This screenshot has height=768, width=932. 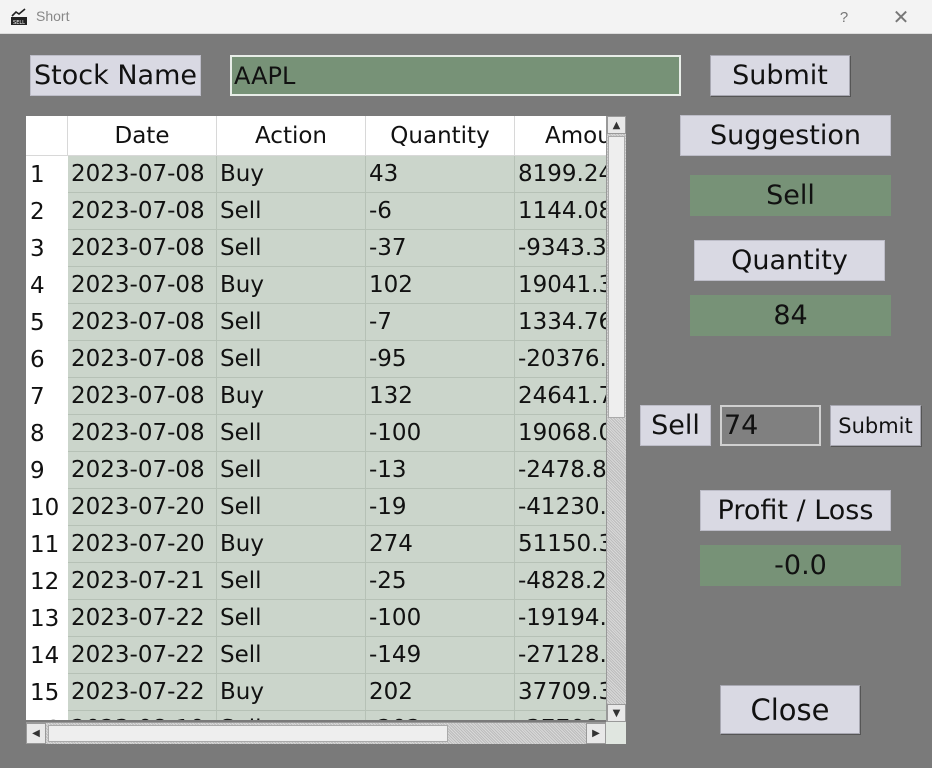 What do you see at coordinates (440, 174) in the screenshot?
I see `cell-quantity: 43` at bounding box center [440, 174].